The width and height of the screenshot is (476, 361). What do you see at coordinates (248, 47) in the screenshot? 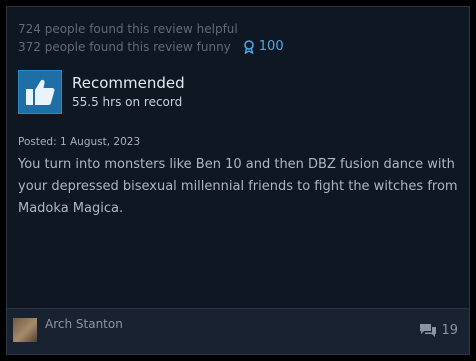
I see `award-ribbon-icon` at bounding box center [248, 47].